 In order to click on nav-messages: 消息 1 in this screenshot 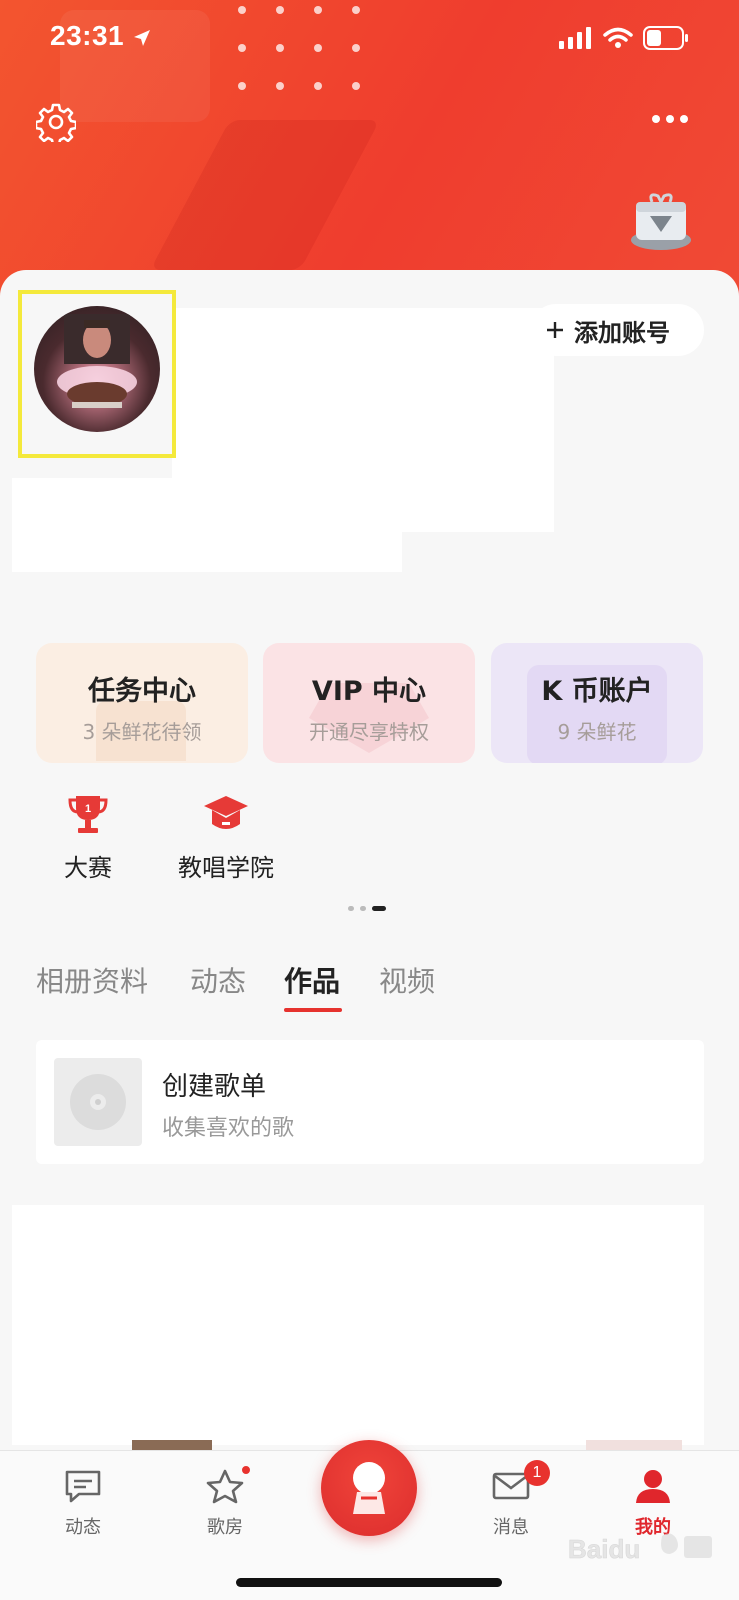, I will do `click(511, 1499)`.